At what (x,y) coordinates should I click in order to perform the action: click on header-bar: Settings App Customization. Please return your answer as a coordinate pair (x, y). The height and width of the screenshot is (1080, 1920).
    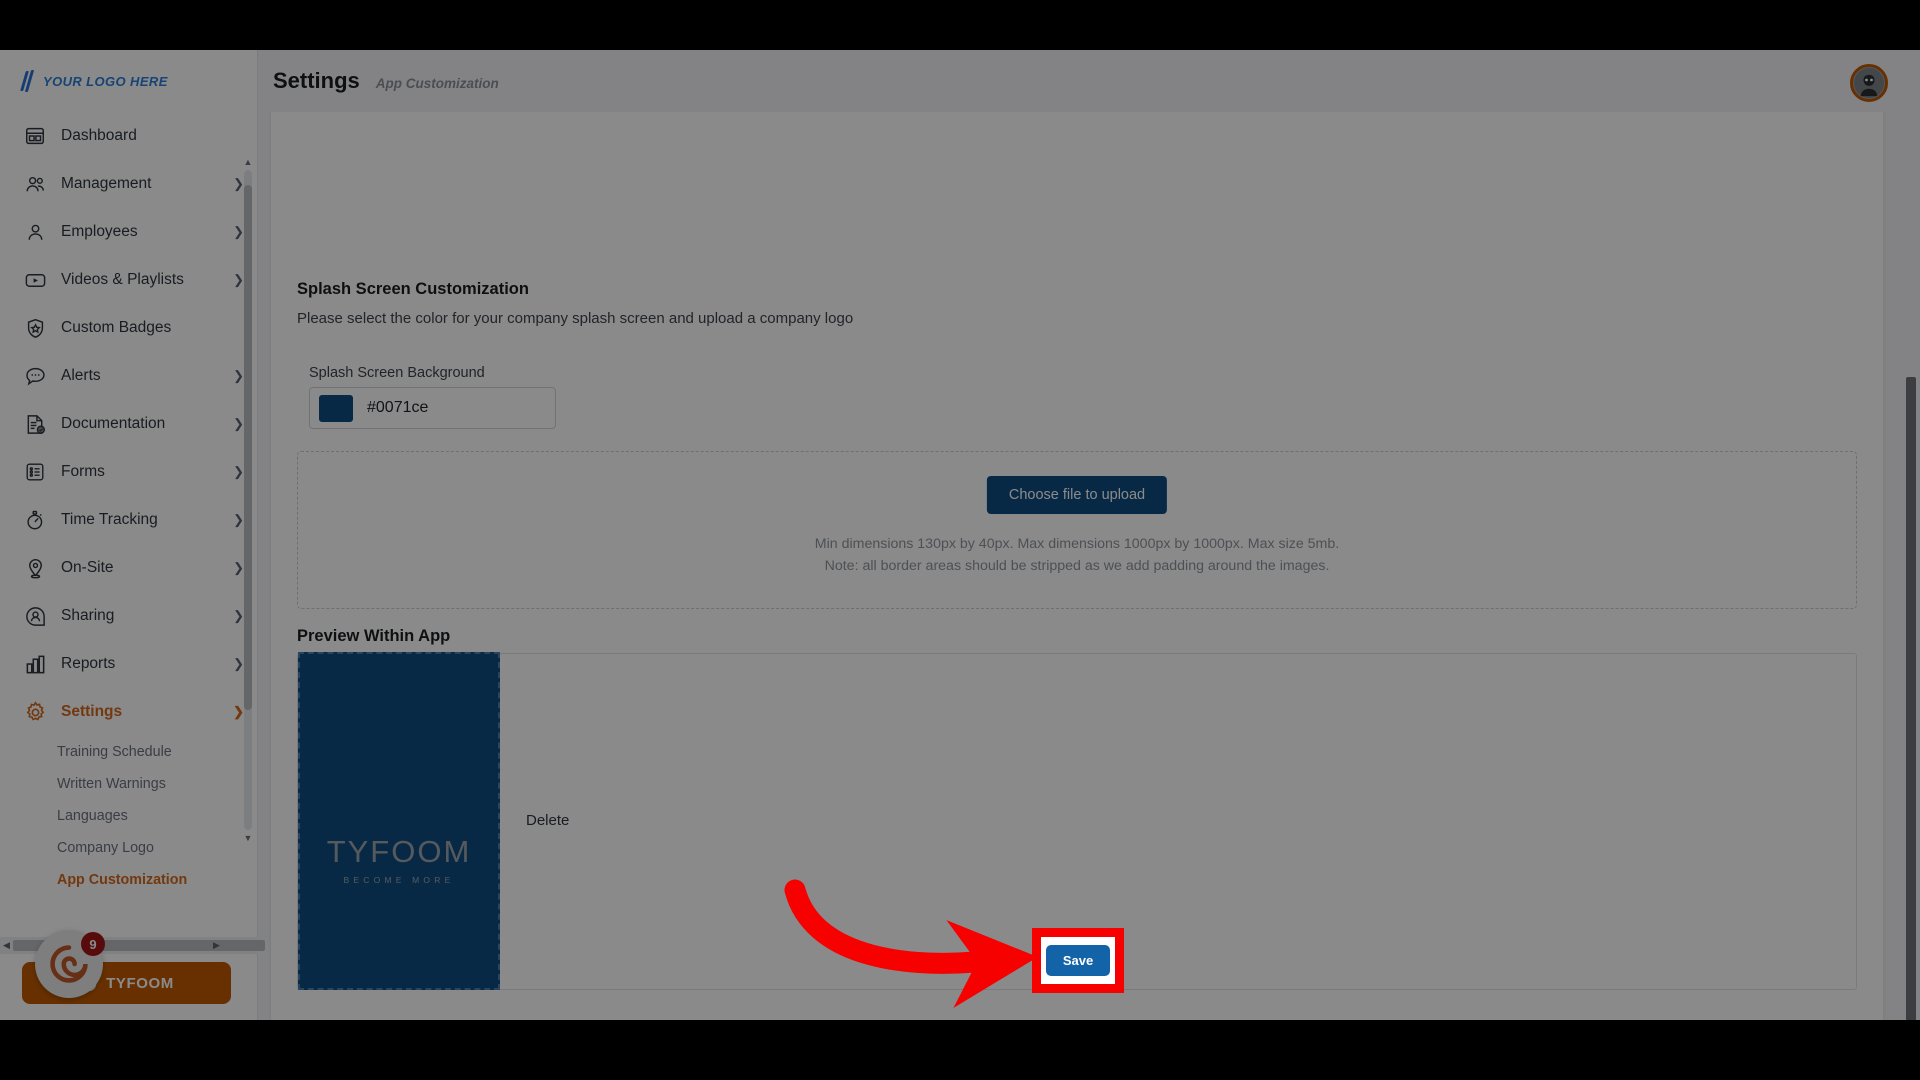
    Looking at the image, I should click on (1089, 81).